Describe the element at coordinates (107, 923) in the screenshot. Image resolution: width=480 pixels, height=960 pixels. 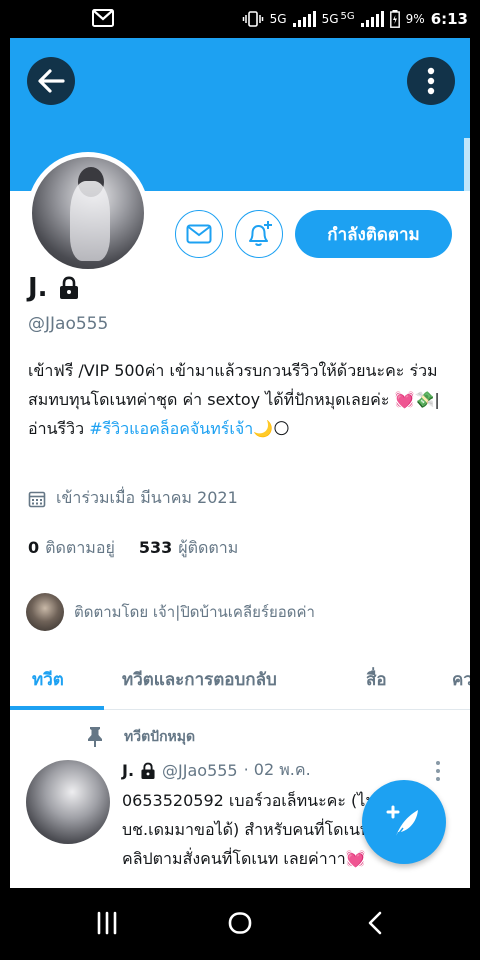
I see `recent-apps-button` at that location.